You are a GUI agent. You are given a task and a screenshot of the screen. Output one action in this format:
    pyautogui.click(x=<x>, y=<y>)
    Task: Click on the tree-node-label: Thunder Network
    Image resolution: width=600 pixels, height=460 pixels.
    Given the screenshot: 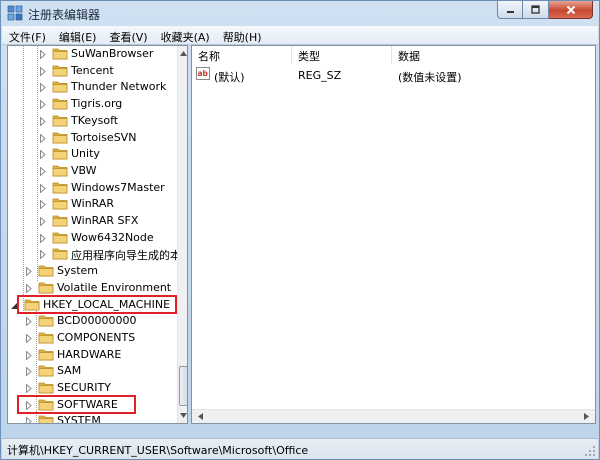 What is the action you would take?
    pyautogui.click(x=119, y=87)
    